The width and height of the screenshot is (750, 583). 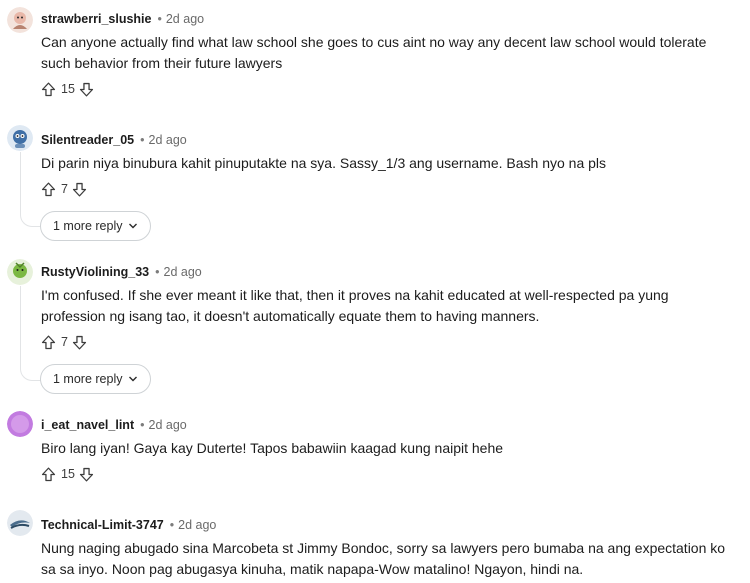 I want to click on author-name: Technical-Limit-3747, so click(x=102, y=525).